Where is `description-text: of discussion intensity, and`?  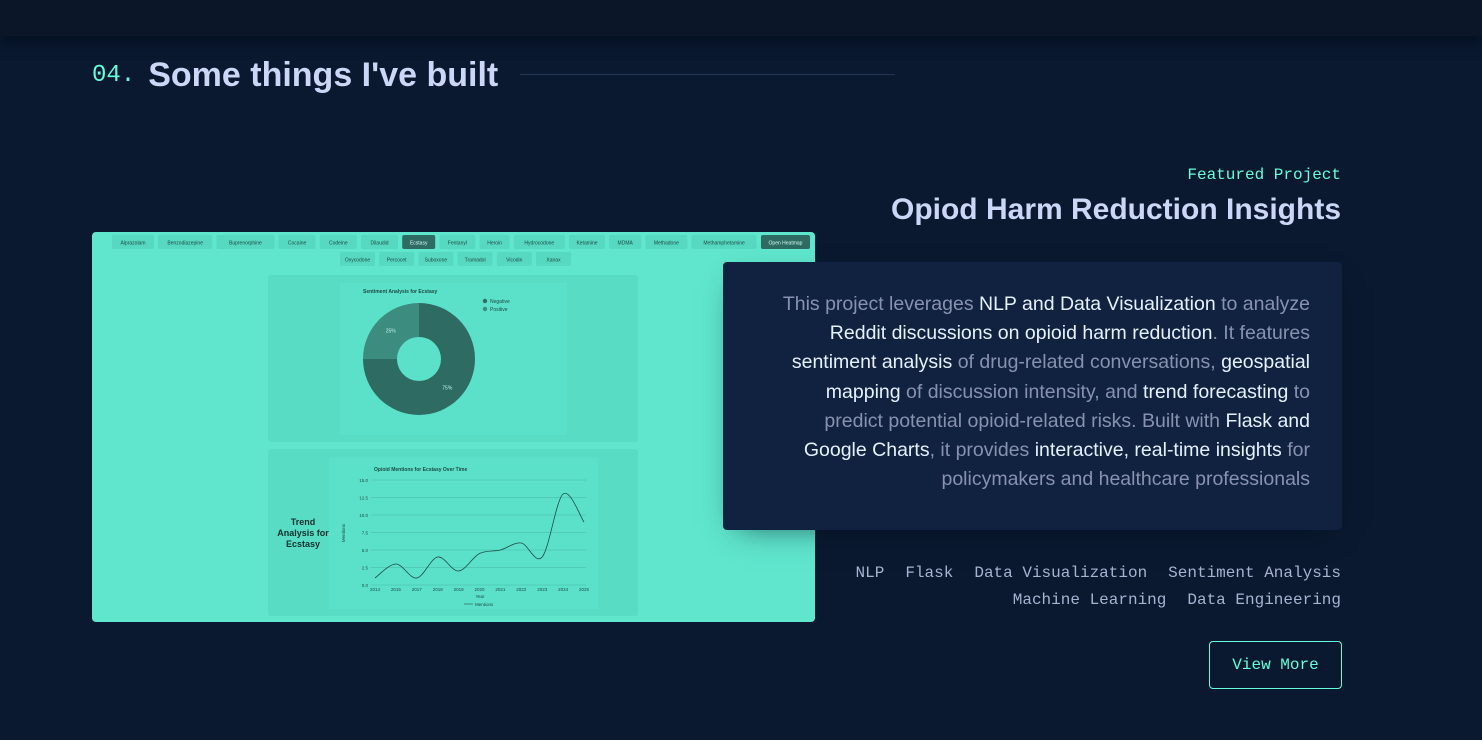
description-text: of discussion intensity, and is located at coordinates (1022, 391).